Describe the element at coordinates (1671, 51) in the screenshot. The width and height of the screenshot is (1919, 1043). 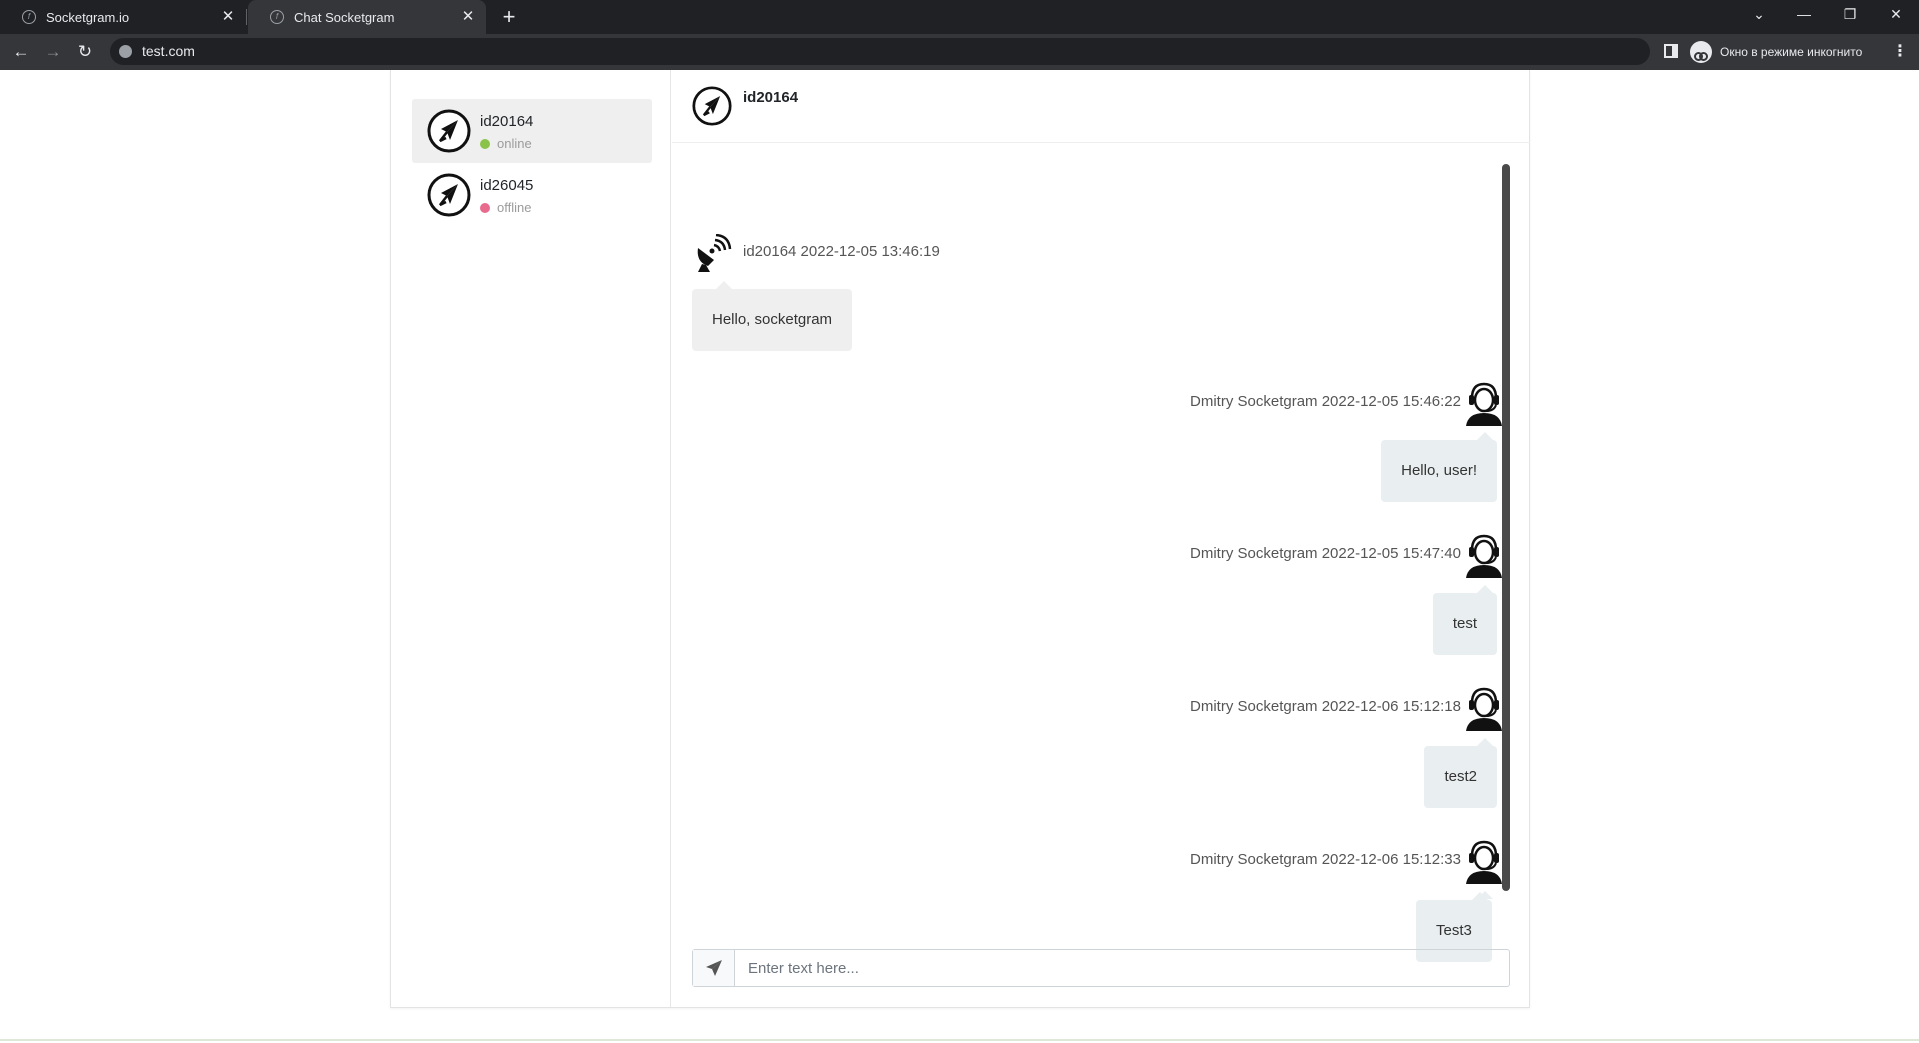
I see `side-panel-icon` at that location.